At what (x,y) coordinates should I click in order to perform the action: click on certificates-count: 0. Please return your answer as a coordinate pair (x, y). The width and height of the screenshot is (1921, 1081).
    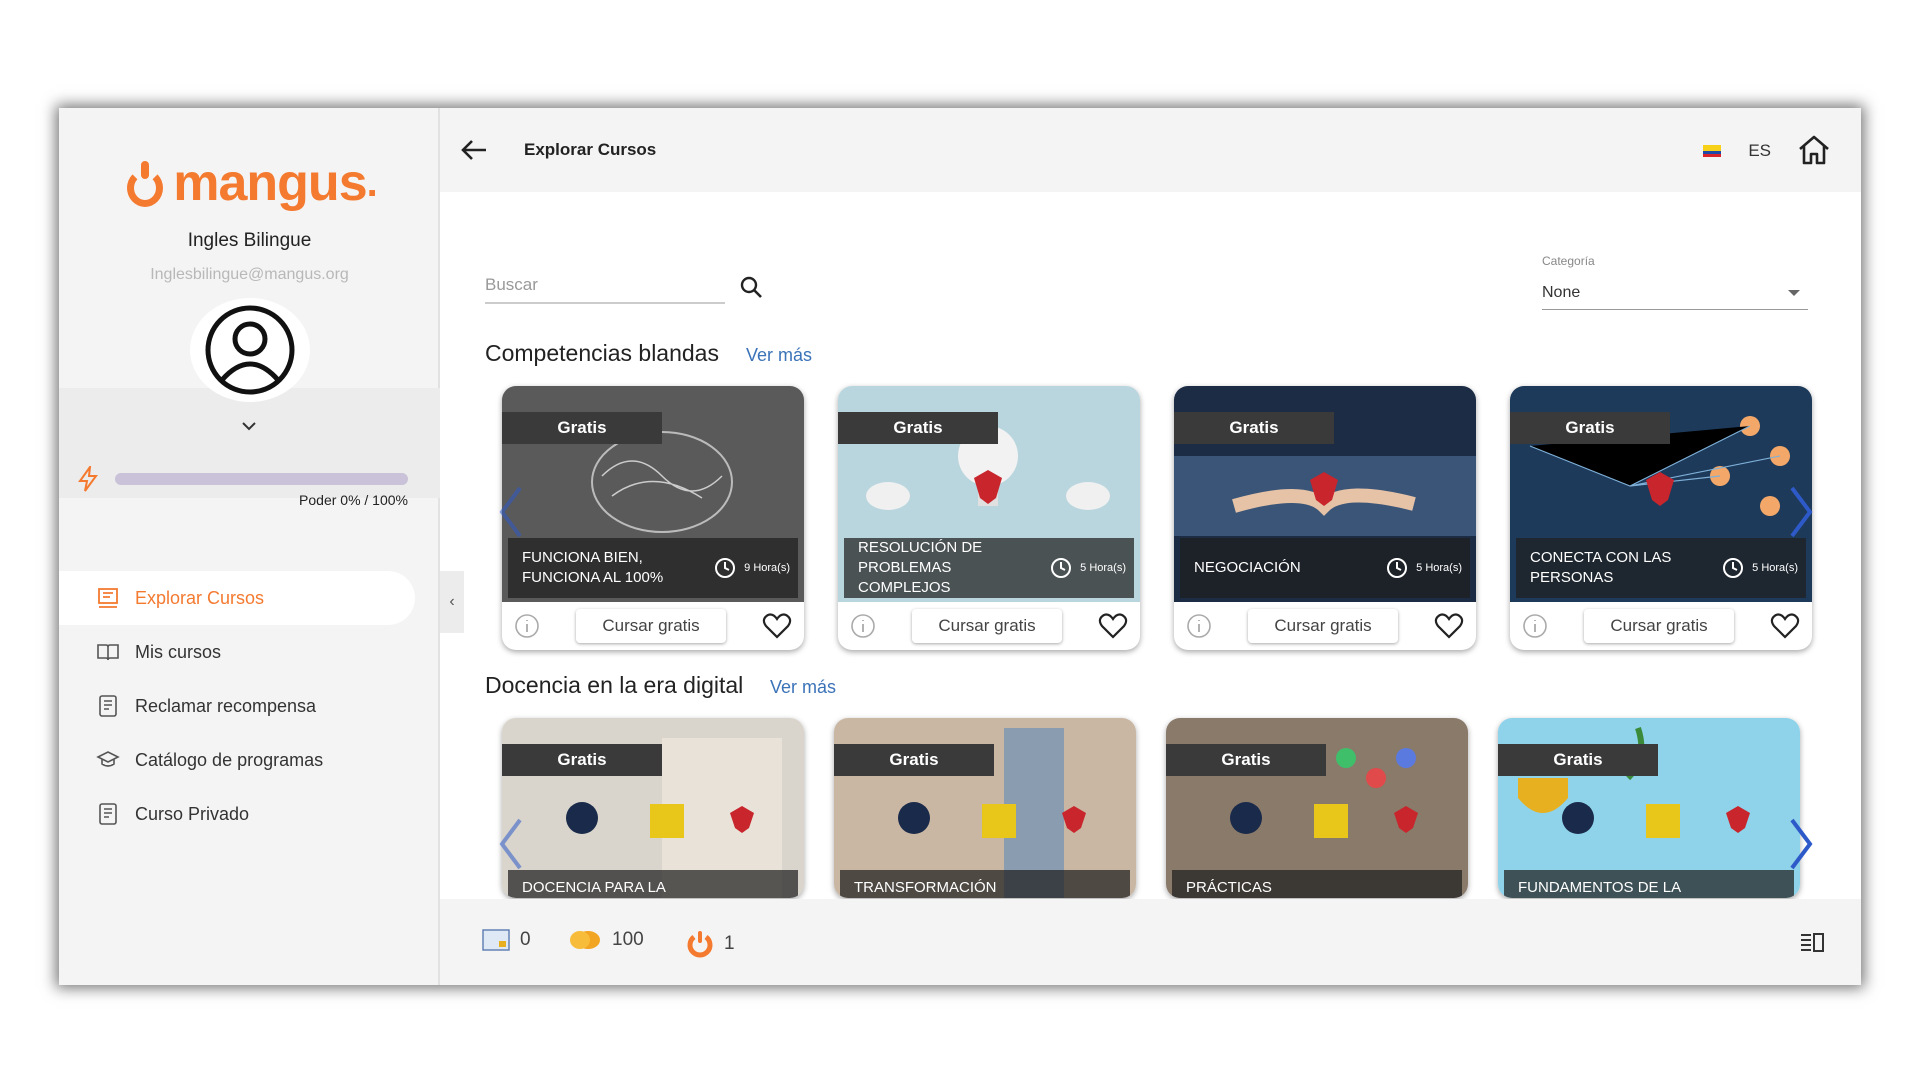
    Looking at the image, I should click on (525, 939).